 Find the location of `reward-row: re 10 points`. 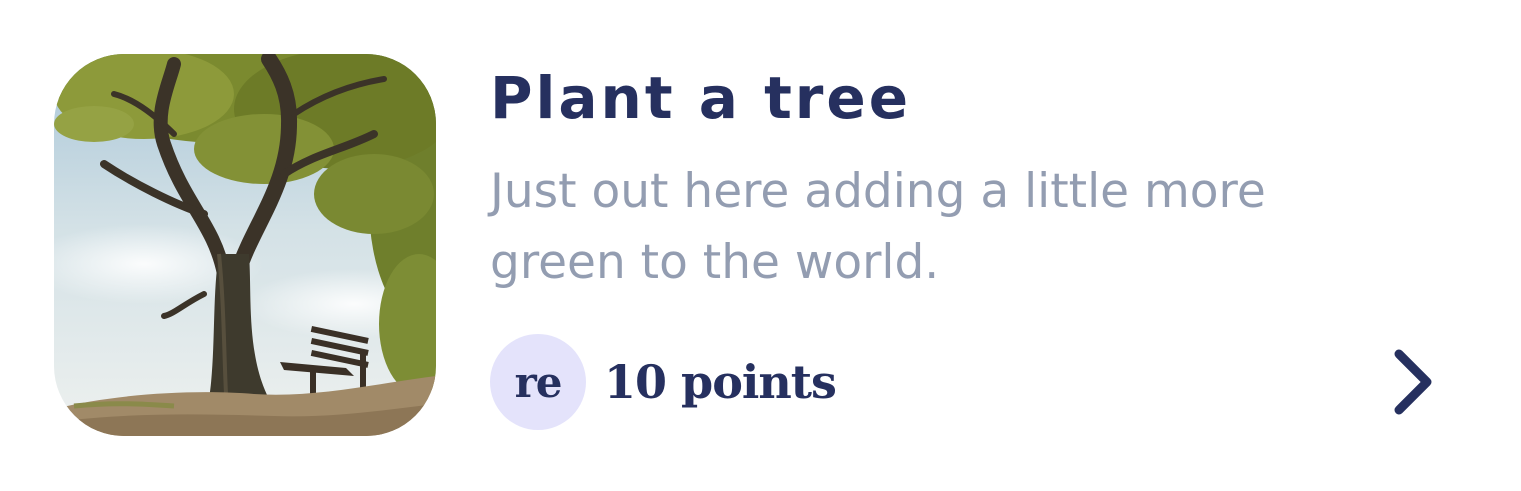

reward-row: re 10 points is located at coordinates (663, 382).